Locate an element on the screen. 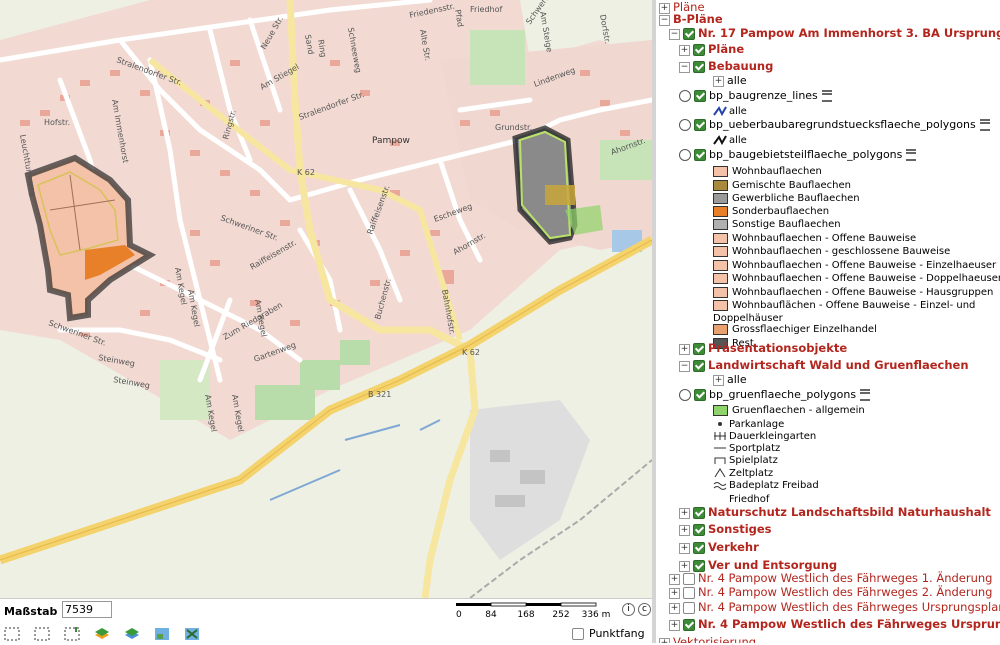 This screenshot has width=1000, height=645. legend-row: Sonderbauflaechen is located at coordinates (771, 211).